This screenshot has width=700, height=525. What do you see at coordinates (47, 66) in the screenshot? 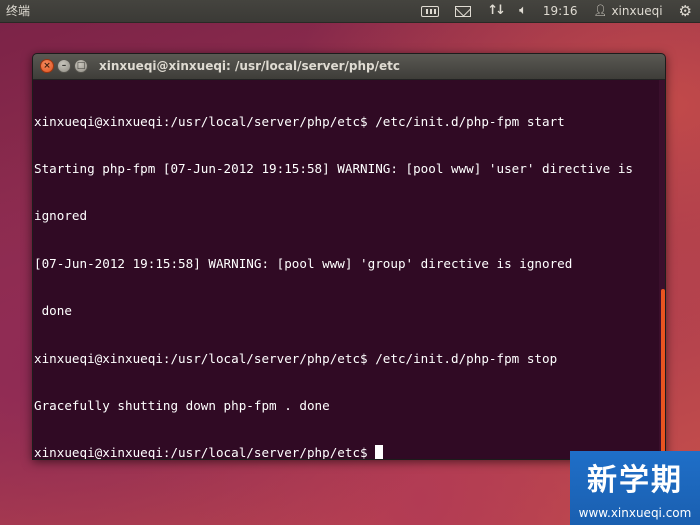
I see `close-button: ×` at bounding box center [47, 66].